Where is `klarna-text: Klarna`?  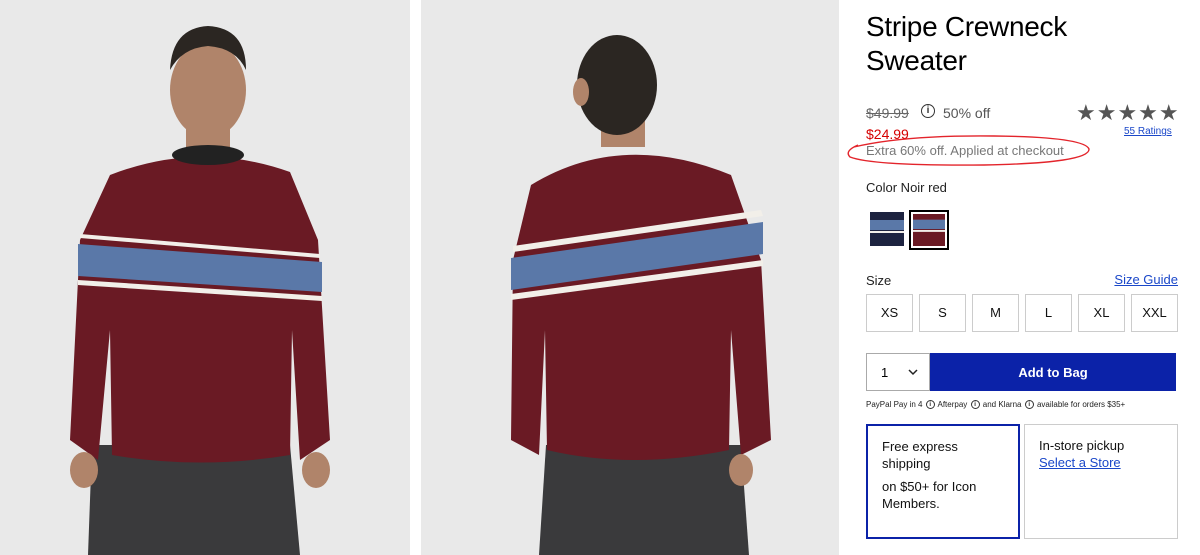
klarna-text: Klarna is located at coordinates (1010, 404).